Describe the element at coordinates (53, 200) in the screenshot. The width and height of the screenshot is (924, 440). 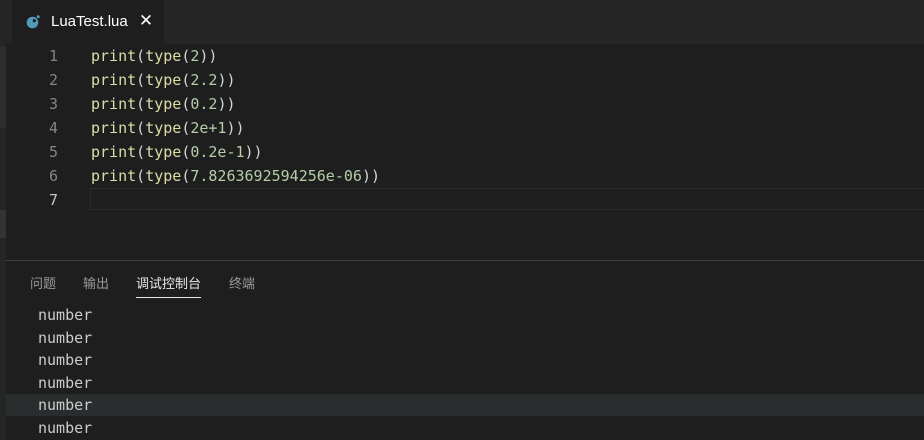
I see `line-number: 7` at that location.